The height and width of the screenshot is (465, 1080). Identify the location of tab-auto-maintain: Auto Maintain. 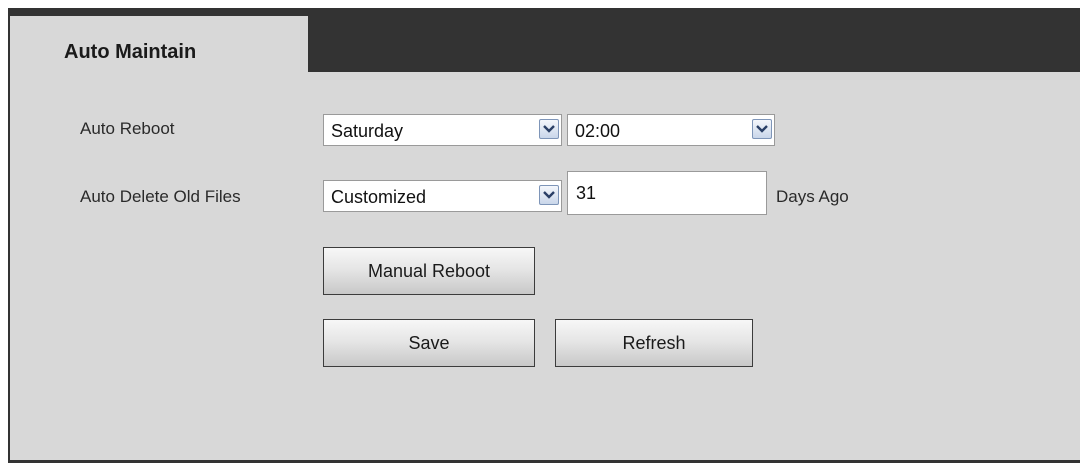
(159, 48).